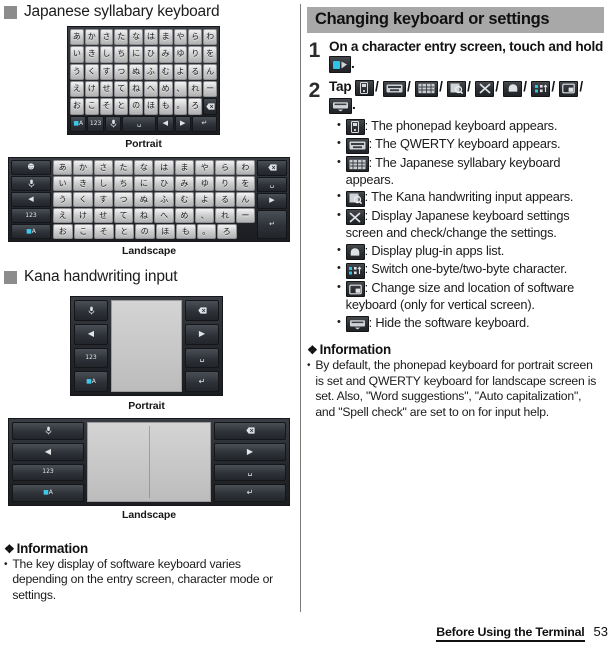 The image size is (608, 648). Describe the element at coordinates (522, 633) in the screenshot. I see `page-footer: Before Using the Terminal 53` at that location.